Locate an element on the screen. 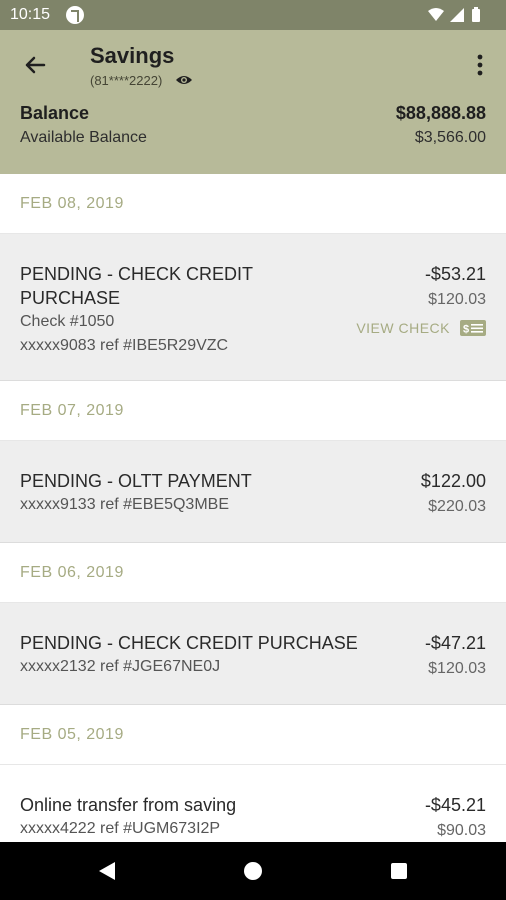  view-check-button: VIEW CHECK $ is located at coordinates (421, 328).